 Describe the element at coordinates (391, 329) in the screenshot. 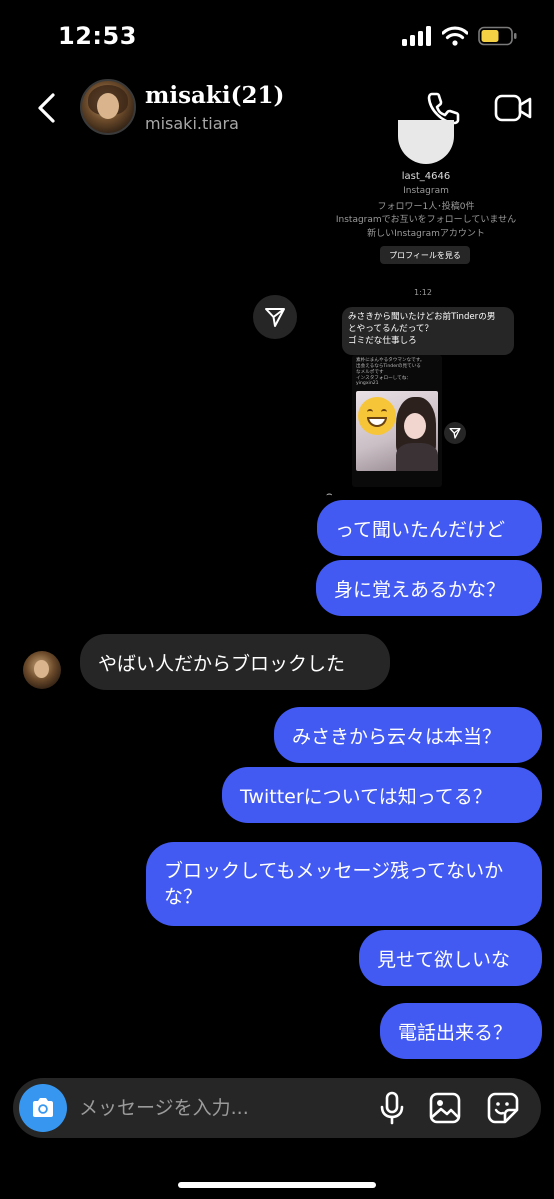

I see `forwarded-line: とやってるんだって？` at that location.